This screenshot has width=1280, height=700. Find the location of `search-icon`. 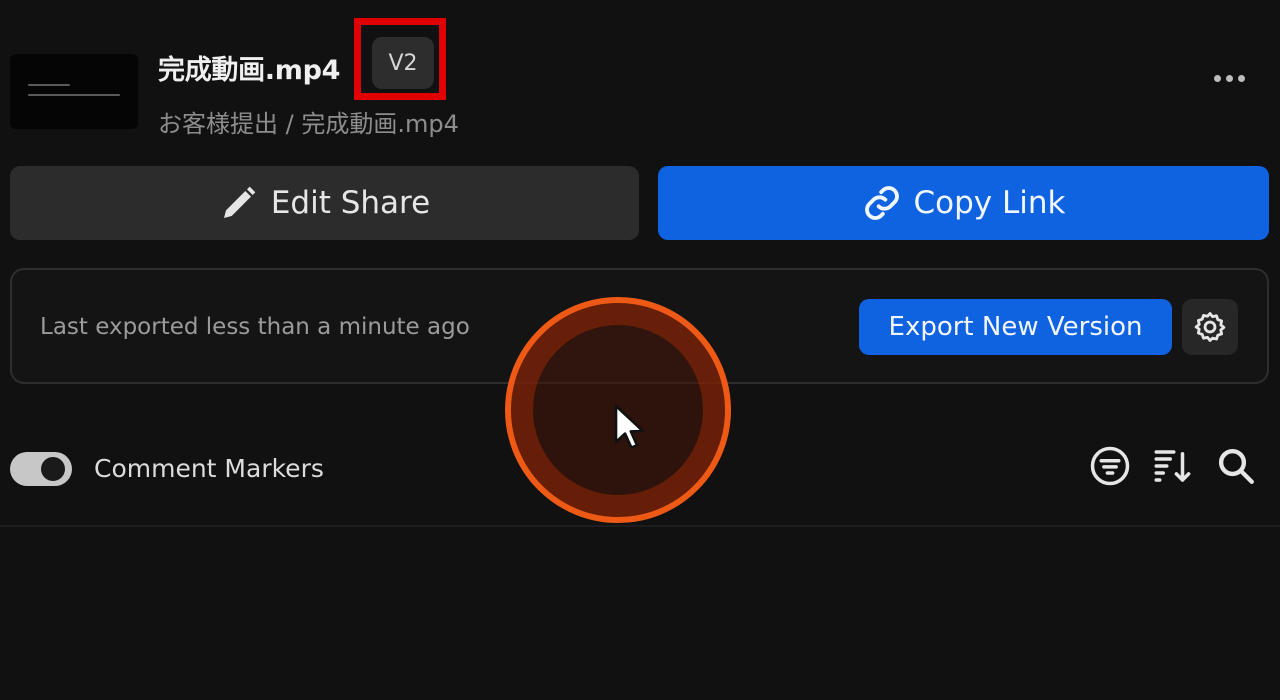

search-icon is located at coordinates (1236, 466).